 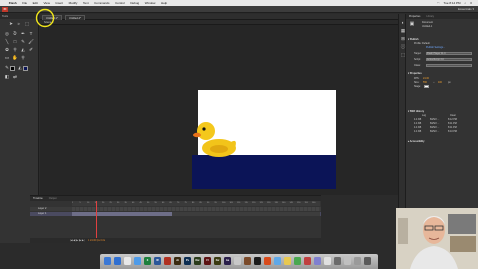 What do you see at coordinates (177, 261) in the screenshot?
I see `dock-app-icon: Ai` at bounding box center [177, 261].